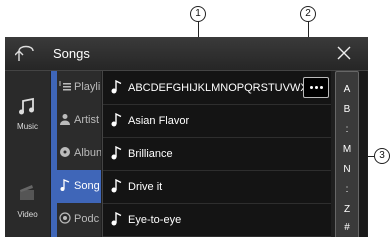 The height and width of the screenshot is (241, 392). Describe the element at coordinates (71, 53) in the screenshot. I see `page-title: Songs` at that location.